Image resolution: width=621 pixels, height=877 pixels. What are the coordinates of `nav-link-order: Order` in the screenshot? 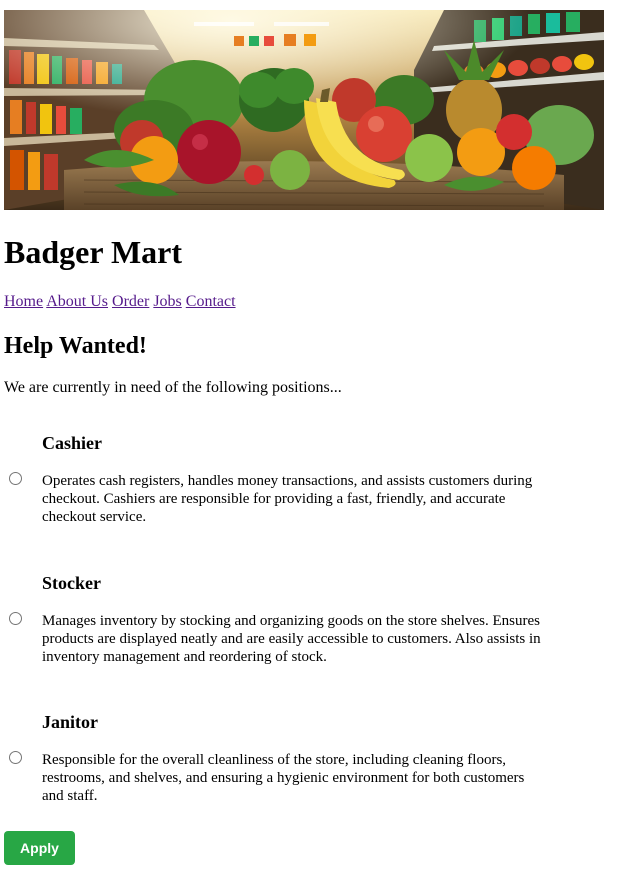 It's located at (130, 301).